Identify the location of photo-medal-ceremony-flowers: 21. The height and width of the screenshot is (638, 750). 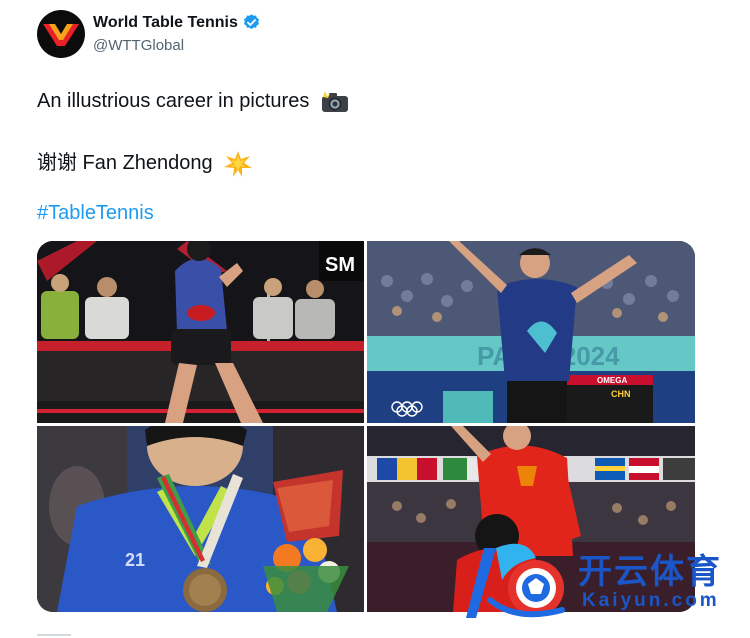
(200, 519).